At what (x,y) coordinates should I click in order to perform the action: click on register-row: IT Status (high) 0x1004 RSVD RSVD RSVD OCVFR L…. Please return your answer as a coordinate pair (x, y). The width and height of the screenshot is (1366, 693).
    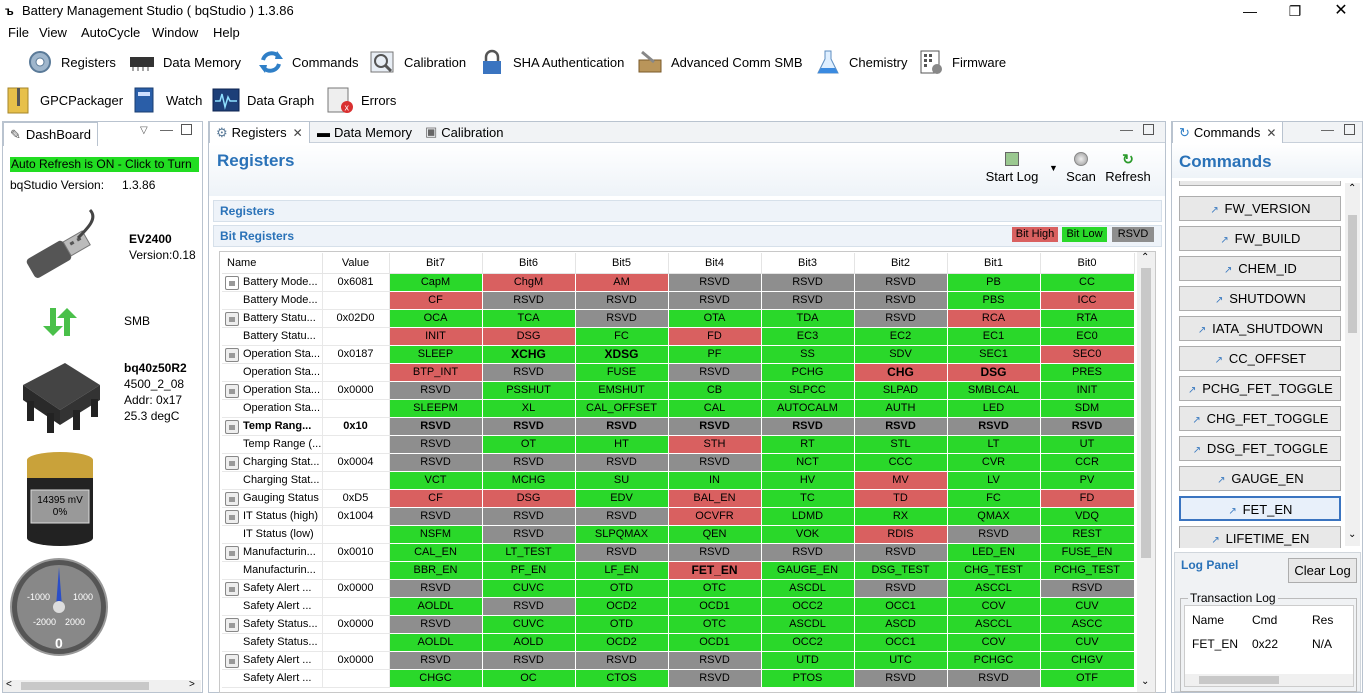
    Looking at the image, I should click on (678, 516).